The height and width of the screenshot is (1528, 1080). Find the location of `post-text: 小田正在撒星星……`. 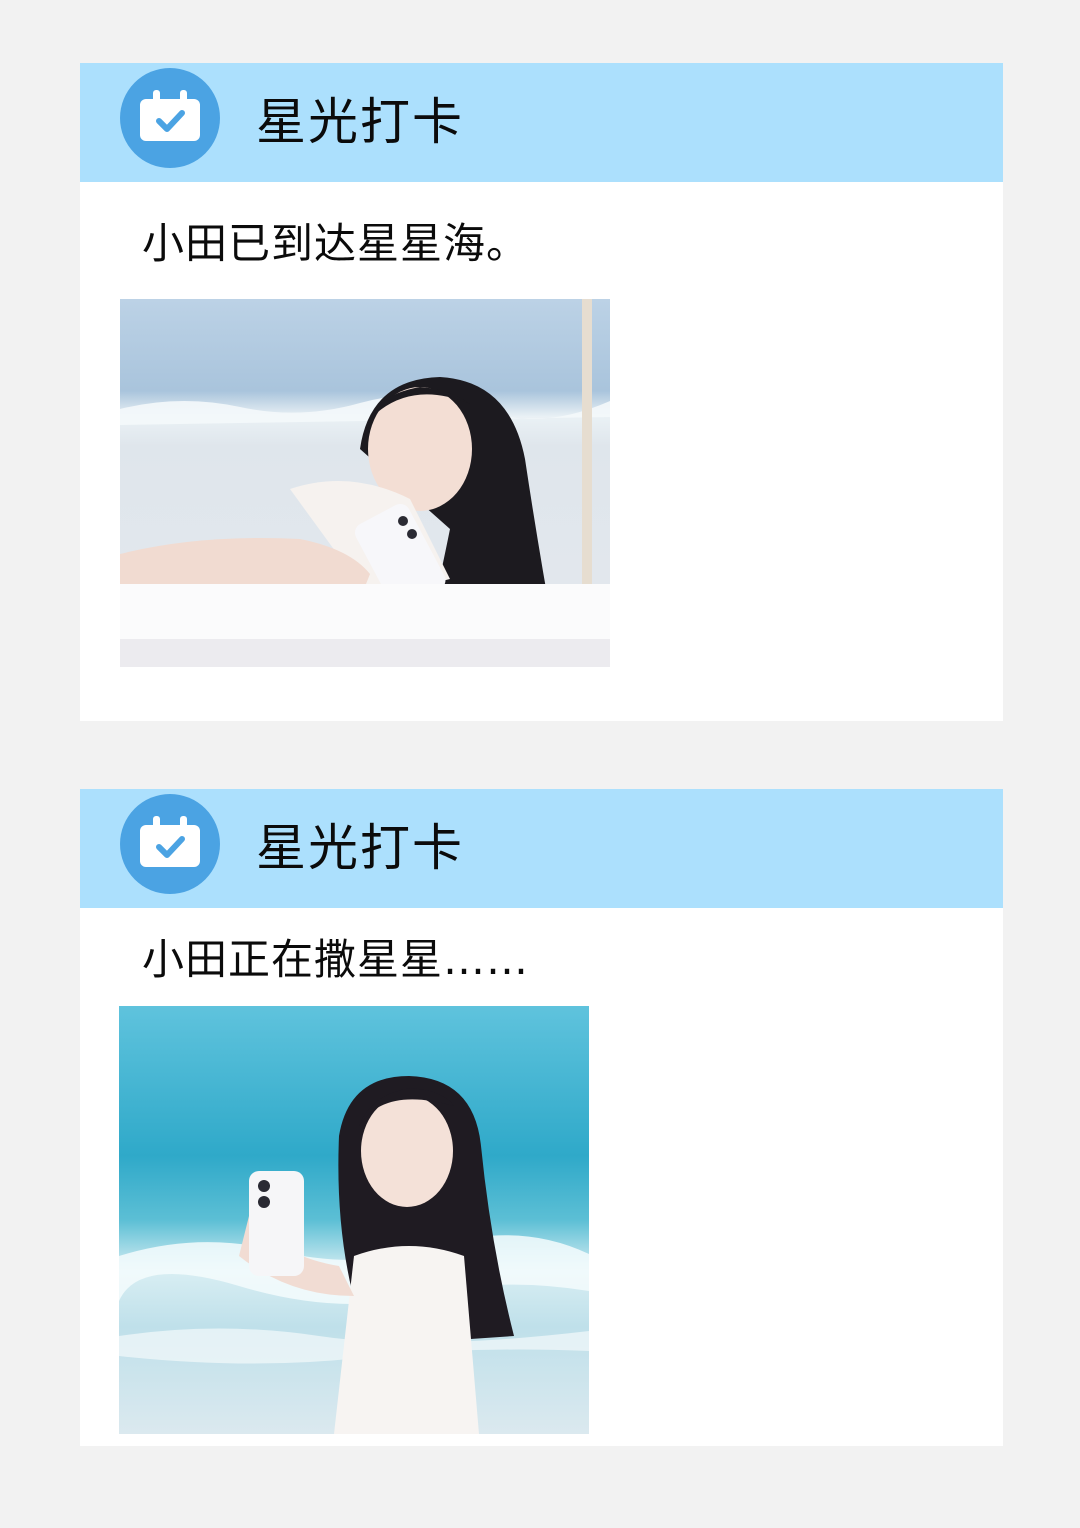

post-text: 小田正在撒星星…… is located at coordinates (336, 959).